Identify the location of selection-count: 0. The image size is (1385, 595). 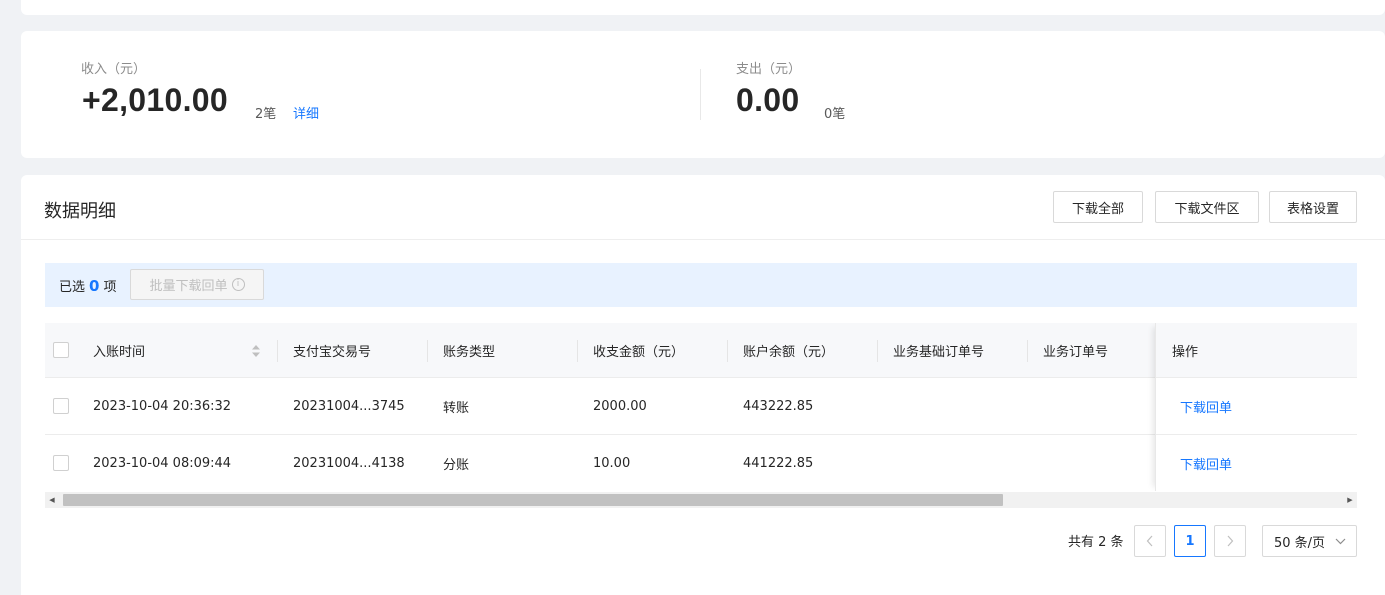
(94, 286).